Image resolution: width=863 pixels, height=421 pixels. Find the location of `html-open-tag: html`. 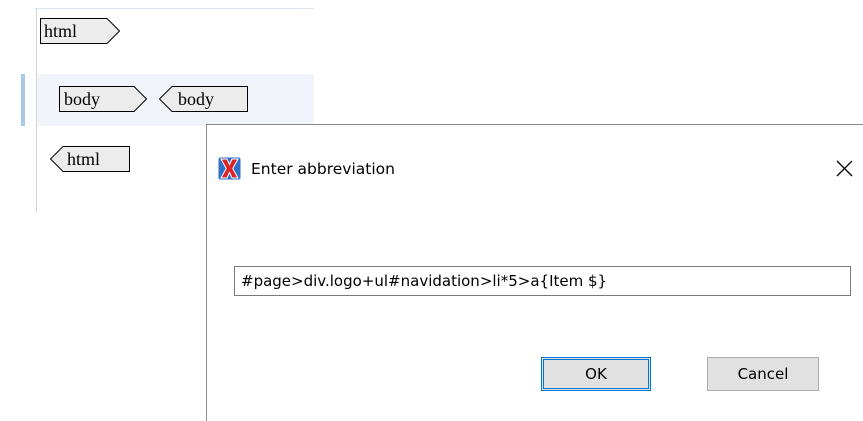

html-open-tag: html is located at coordinates (80, 31).